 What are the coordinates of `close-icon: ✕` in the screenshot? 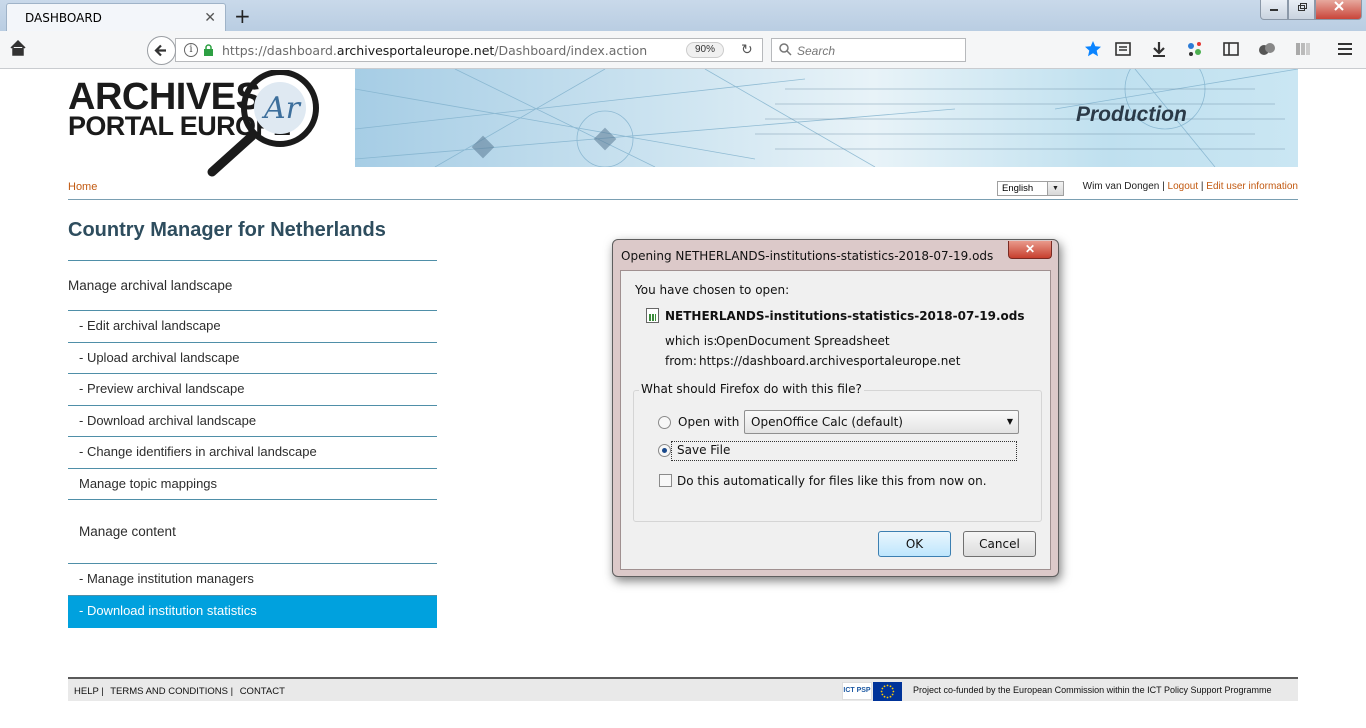 It's located at (1030, 249).